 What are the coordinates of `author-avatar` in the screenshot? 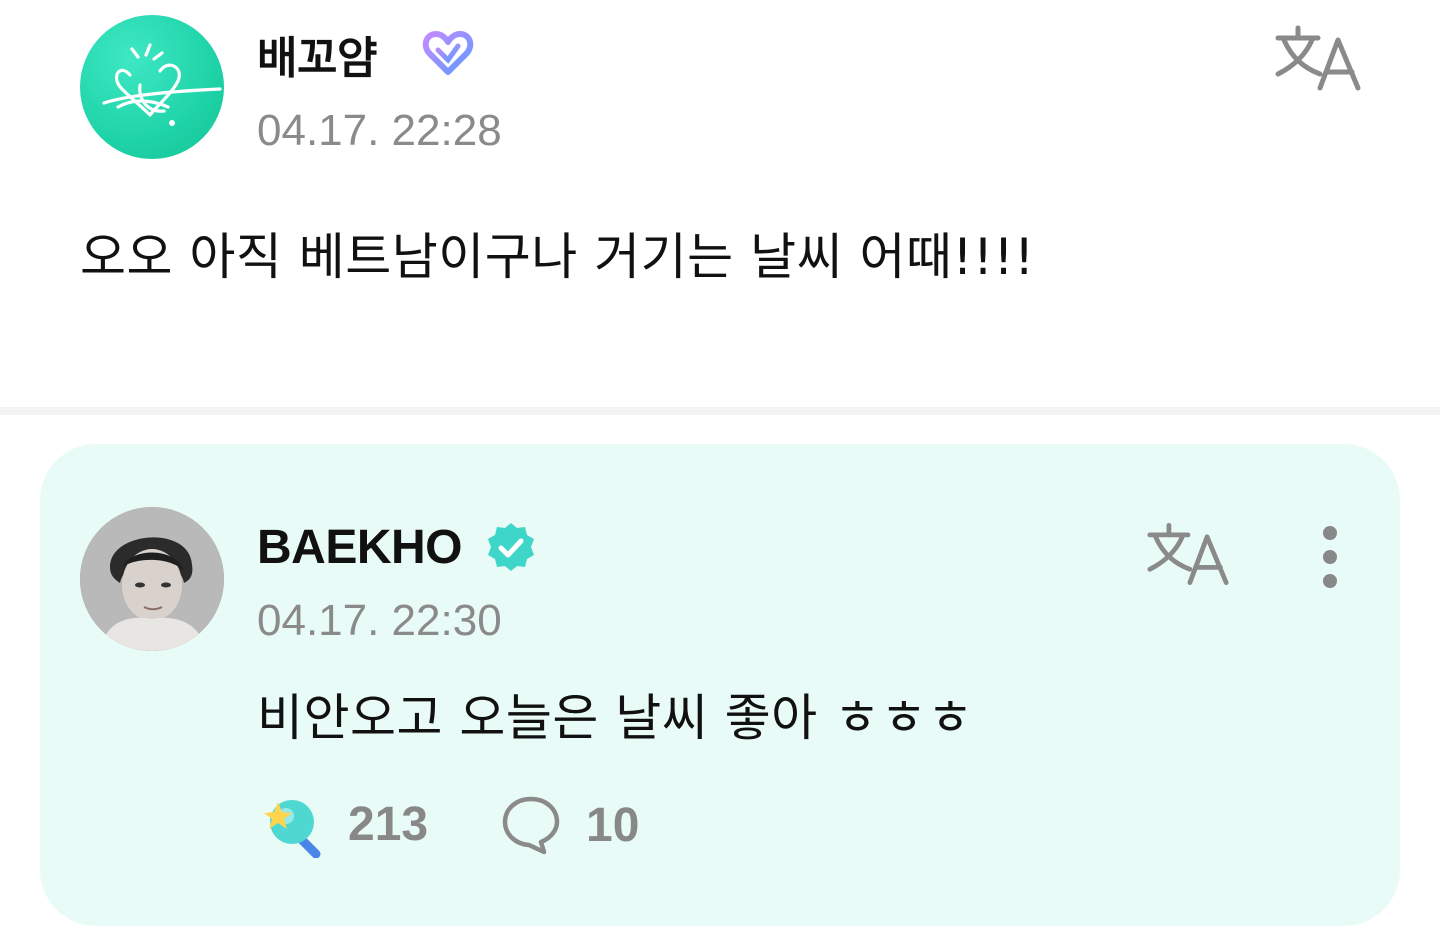 It's located at (152, 87).